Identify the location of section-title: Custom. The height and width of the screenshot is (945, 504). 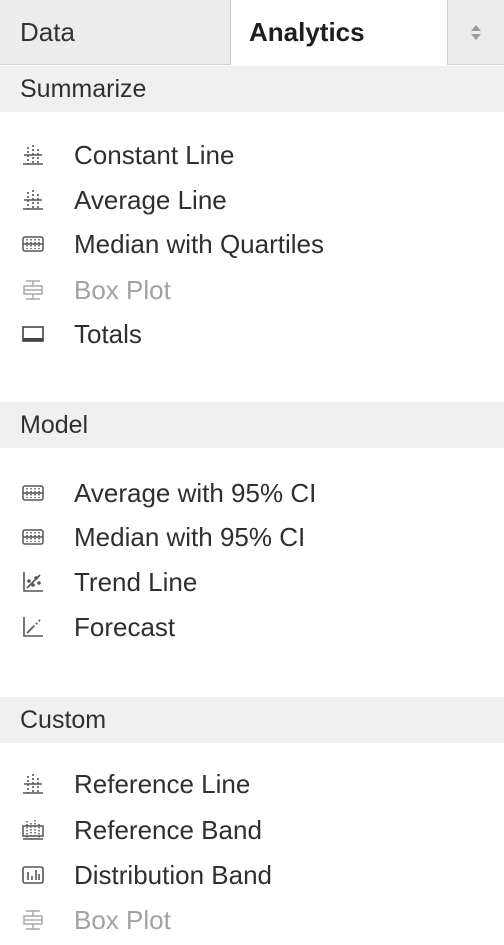
(63, 719).